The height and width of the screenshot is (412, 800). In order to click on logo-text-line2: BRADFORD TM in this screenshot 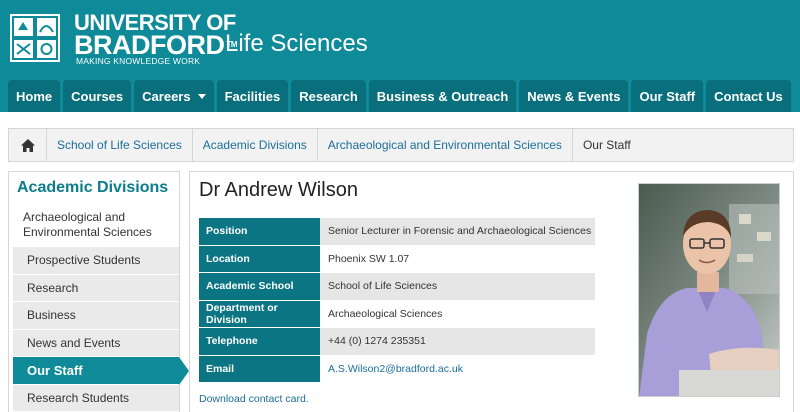, I will do `click(156, 45)`.